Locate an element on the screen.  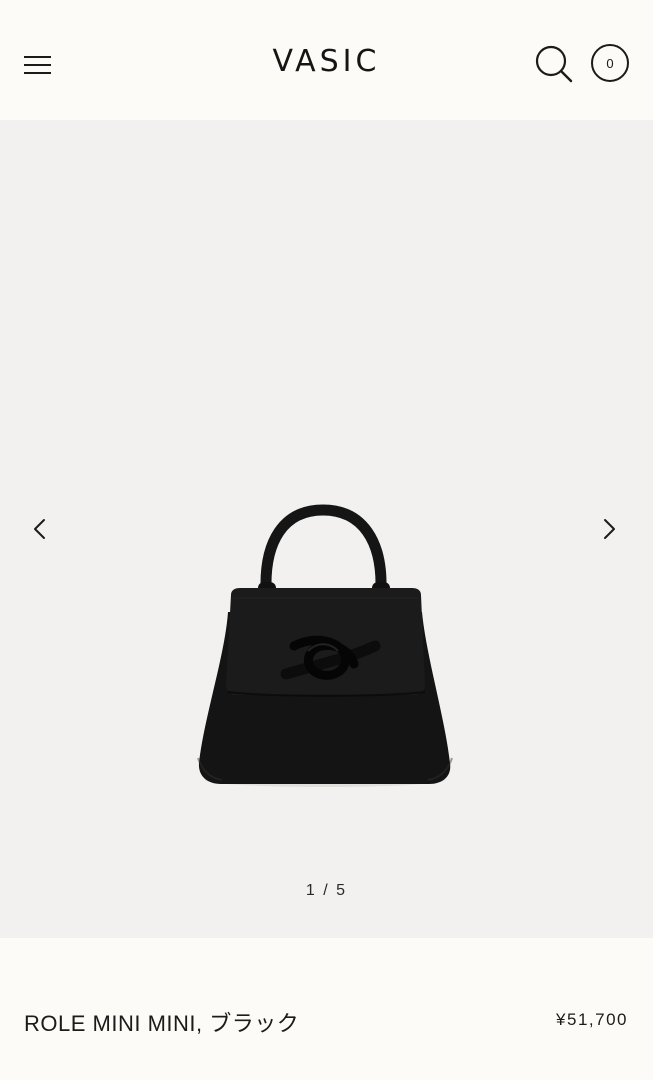
search-button is located at coordinates (554, 64).